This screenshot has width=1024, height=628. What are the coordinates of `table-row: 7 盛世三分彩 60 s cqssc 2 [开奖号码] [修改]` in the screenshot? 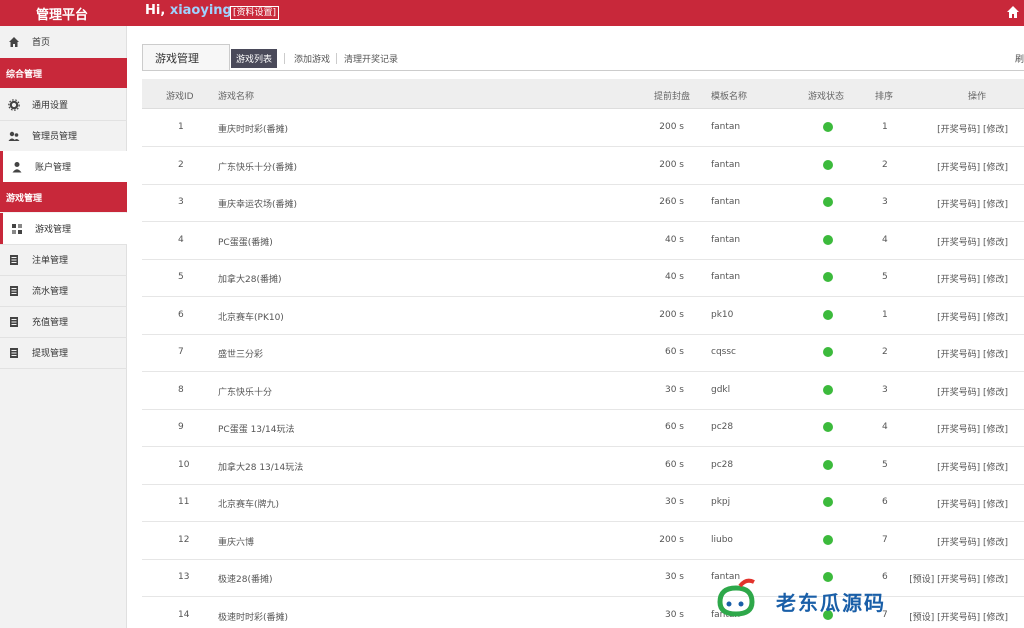 It's located at (583, 353).